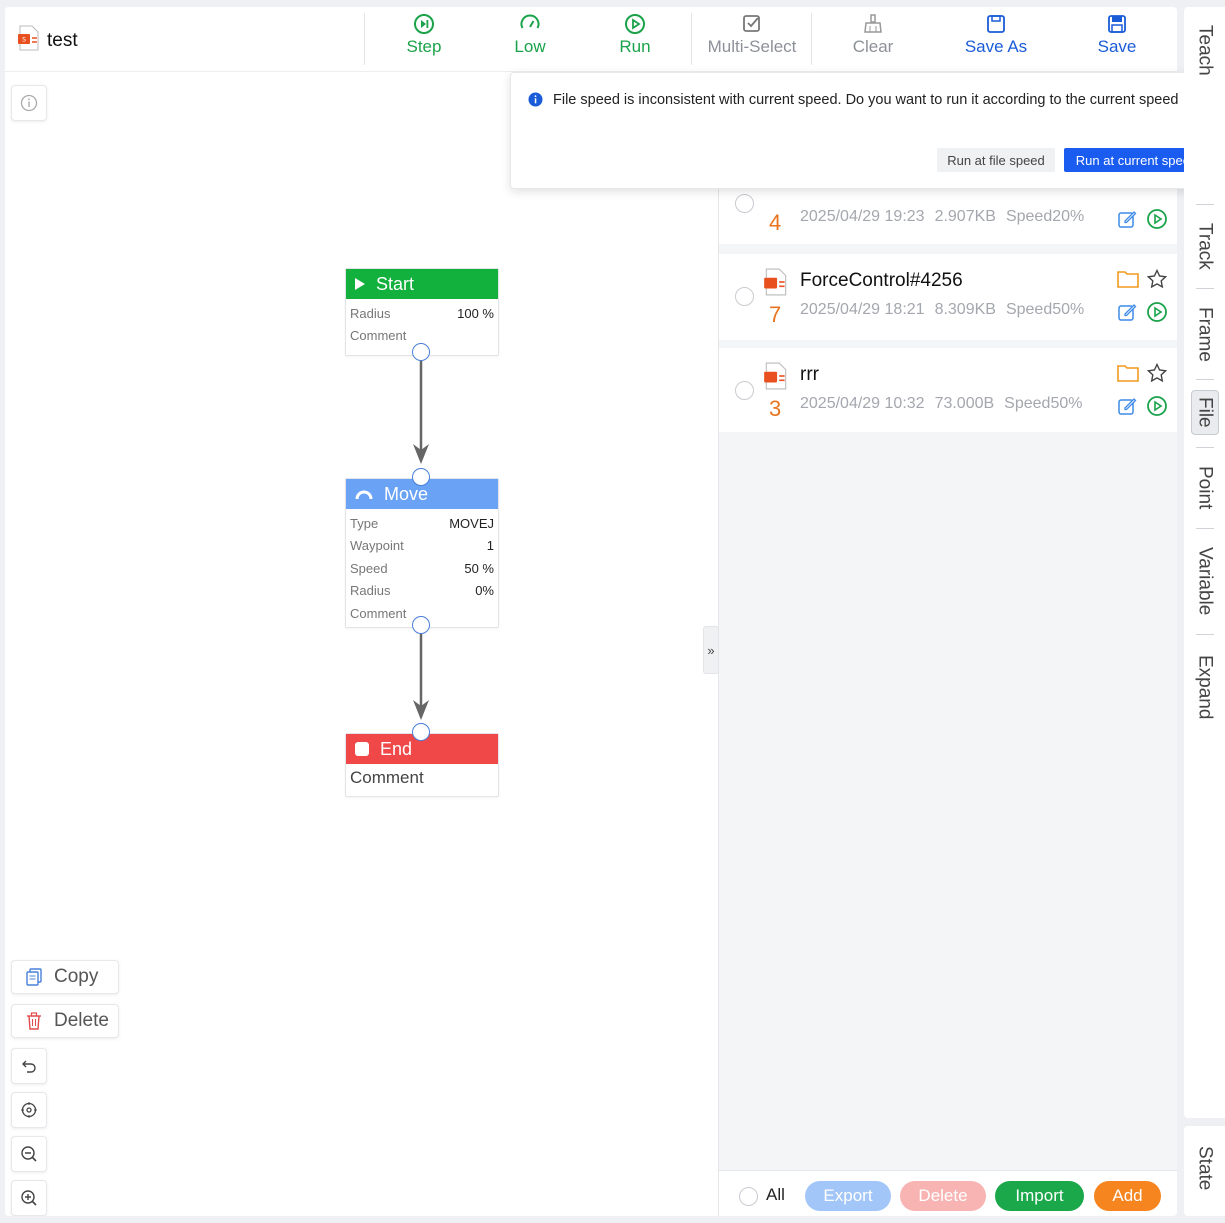 The width and height of the screenshot is (1225, 1223). Describe the element at coordinates (848, 1196) in the screenshot. I see `export-button: Export` at that location.